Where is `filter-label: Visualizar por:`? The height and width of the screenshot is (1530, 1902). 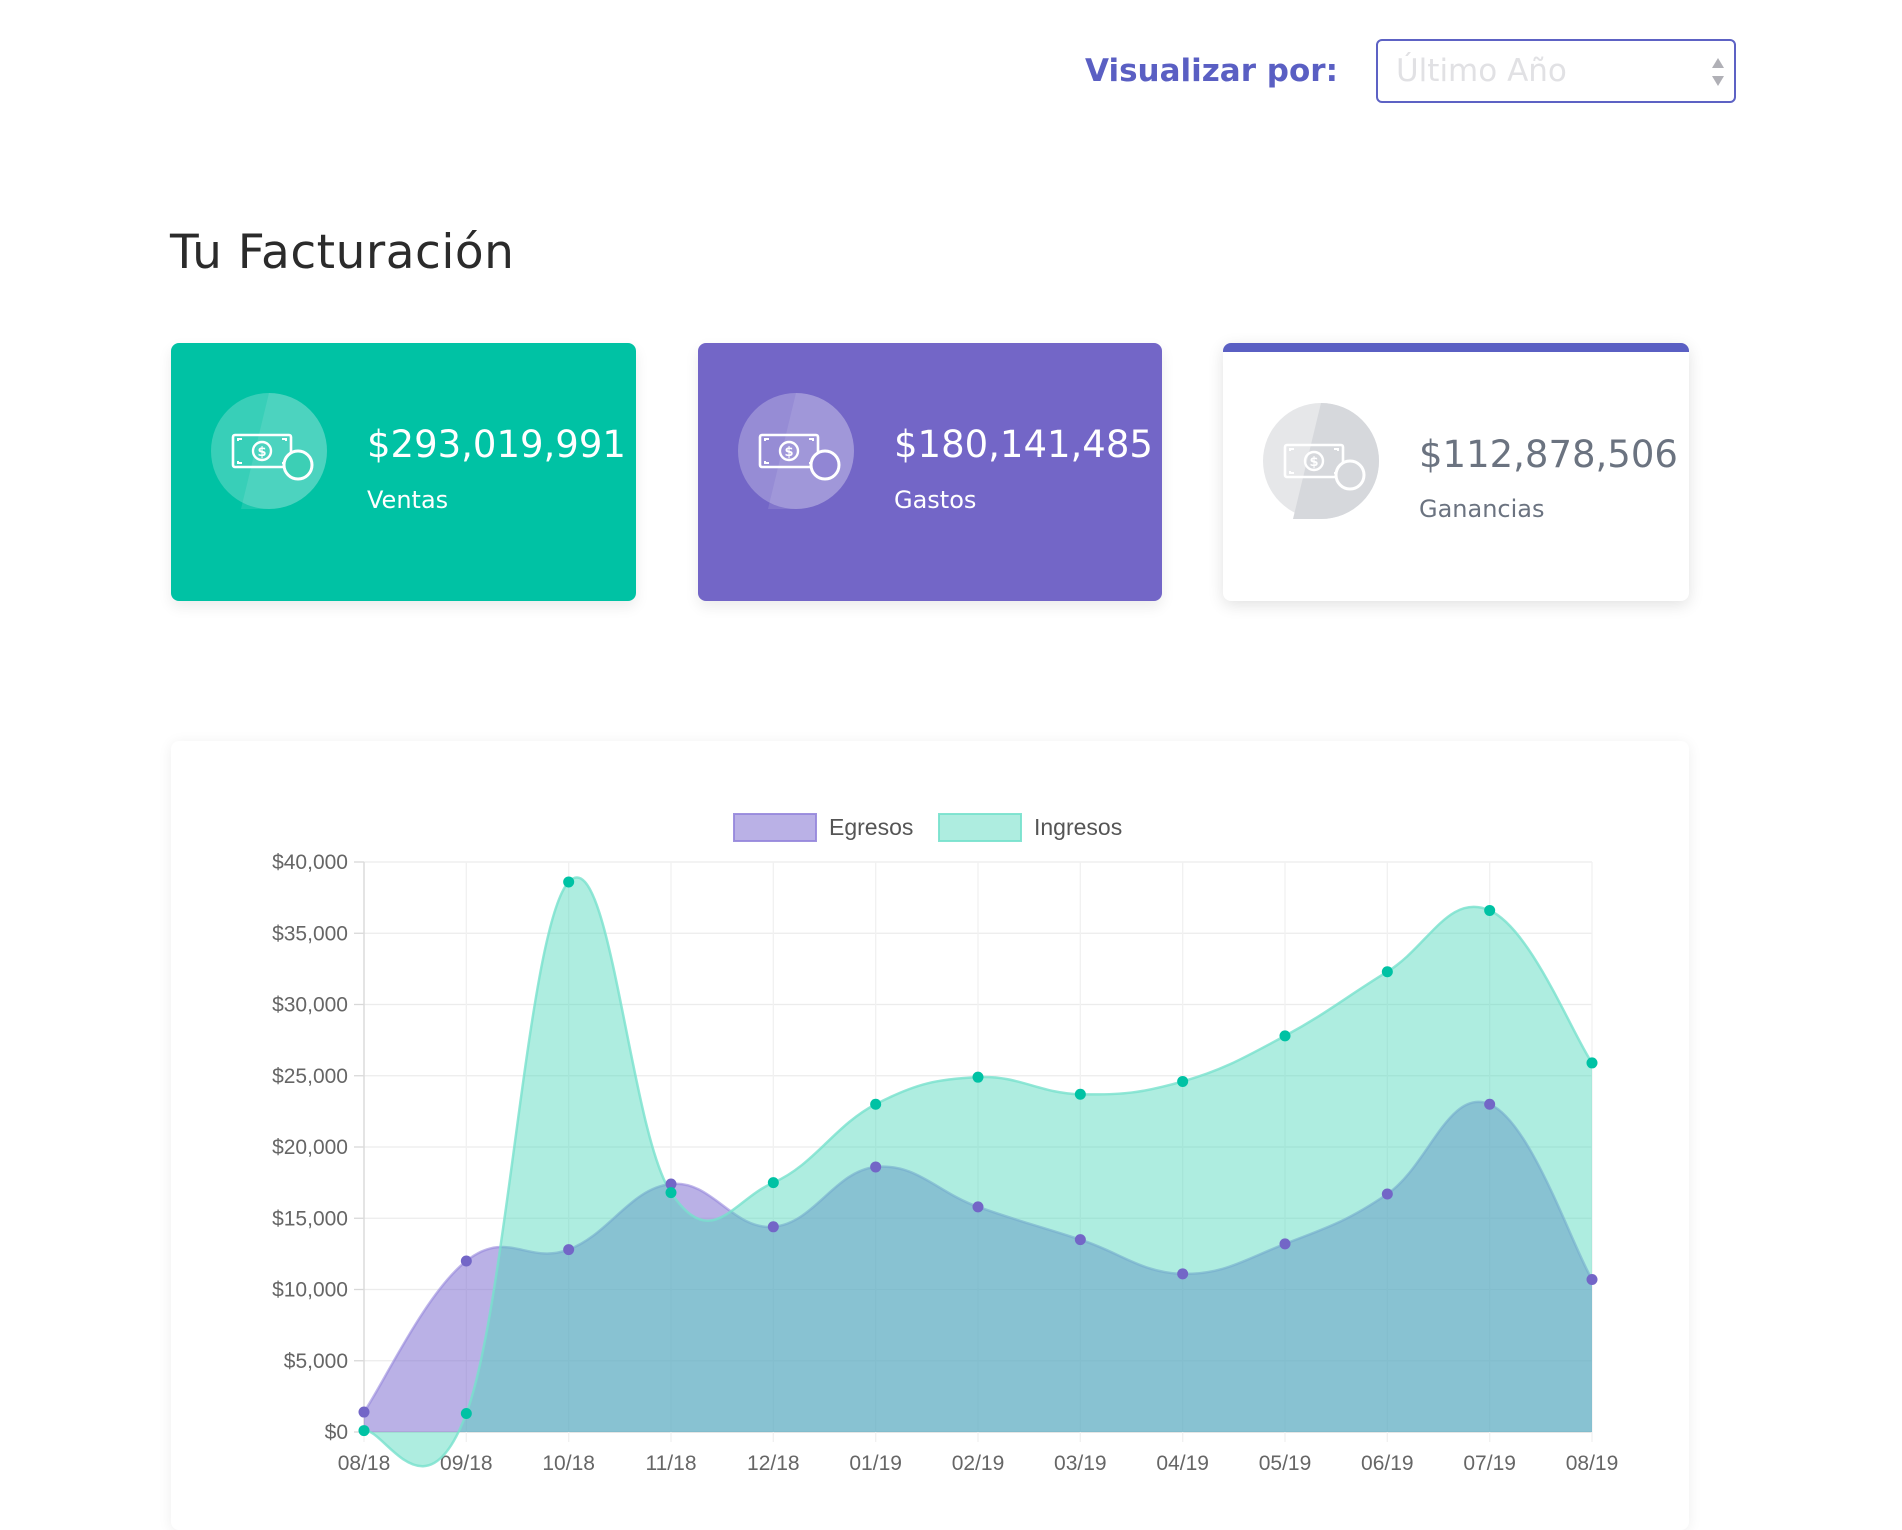
filter-label: Visualizar por: is located at coordinates (1211, 70).